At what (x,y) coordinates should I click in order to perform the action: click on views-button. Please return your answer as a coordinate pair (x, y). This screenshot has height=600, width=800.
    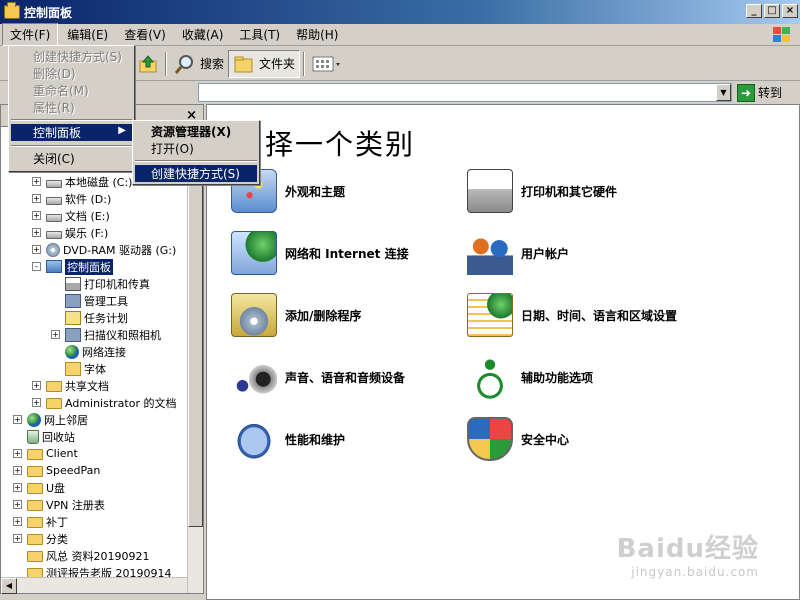
    Looking at the image, I should click on (327, 64).